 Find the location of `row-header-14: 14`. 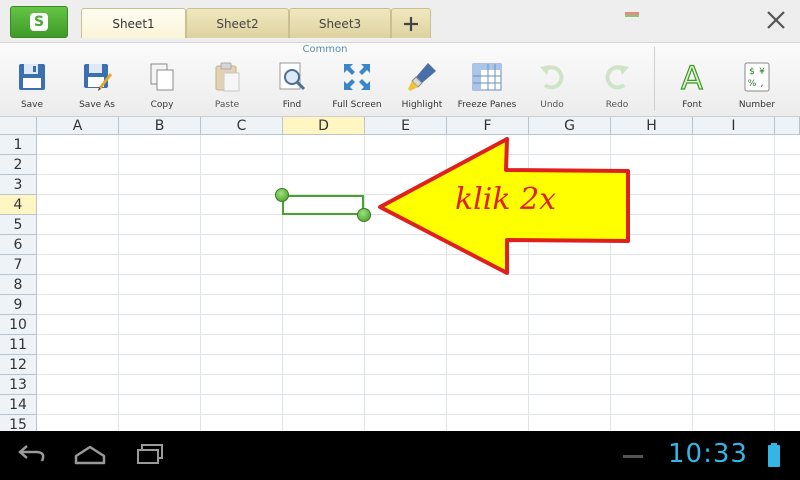

row-header-14: 14 is located at coordinates (18, 405).